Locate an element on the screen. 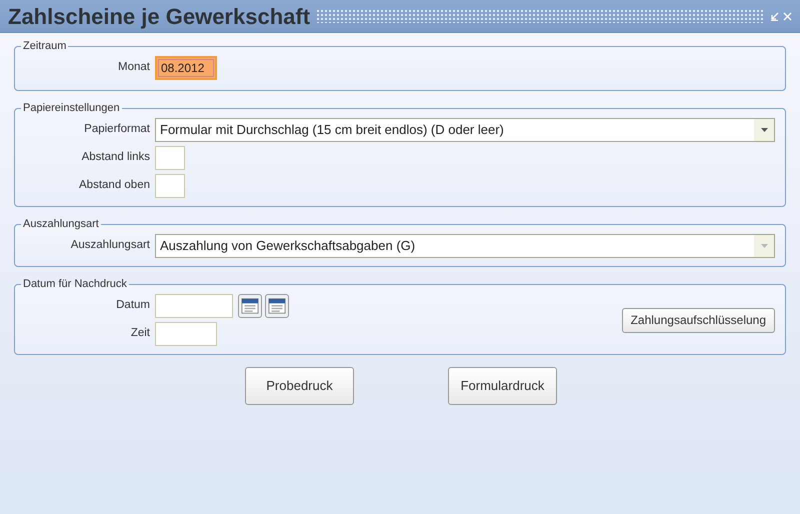 The image size is (800, 514). group-label: Zeitraum is located at coordinates (45, 46).